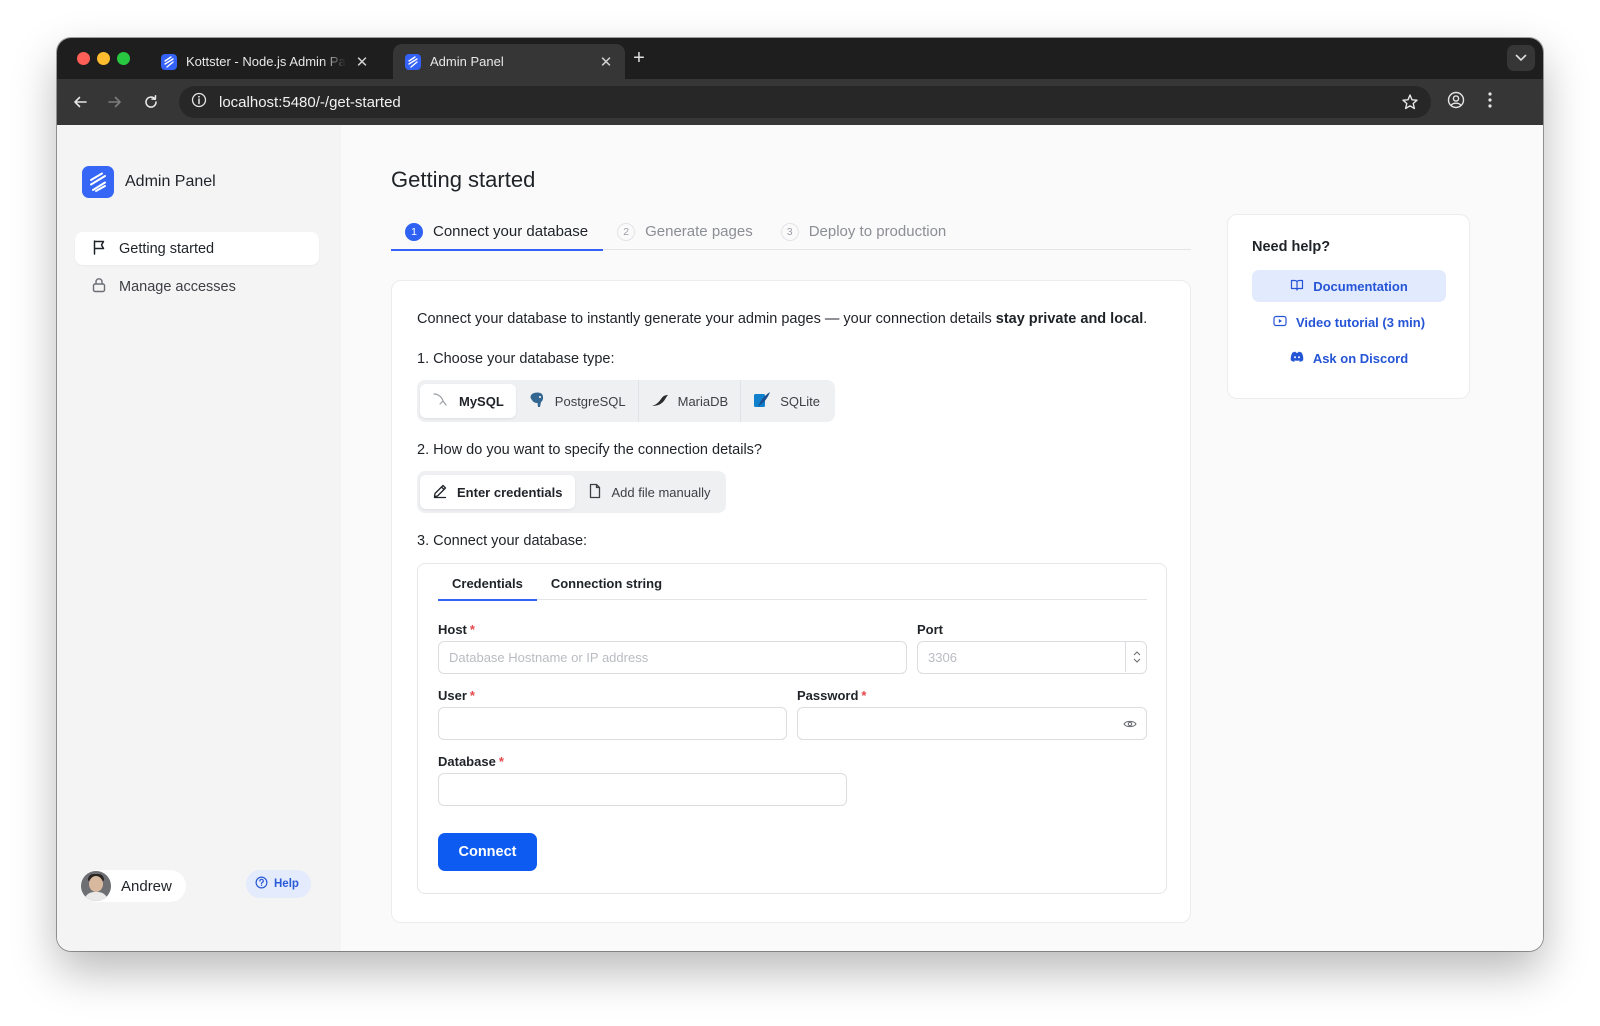 The width and height of the screenshot is (1600, 1026). I want to click on help-label: Help, so click(286, 884).